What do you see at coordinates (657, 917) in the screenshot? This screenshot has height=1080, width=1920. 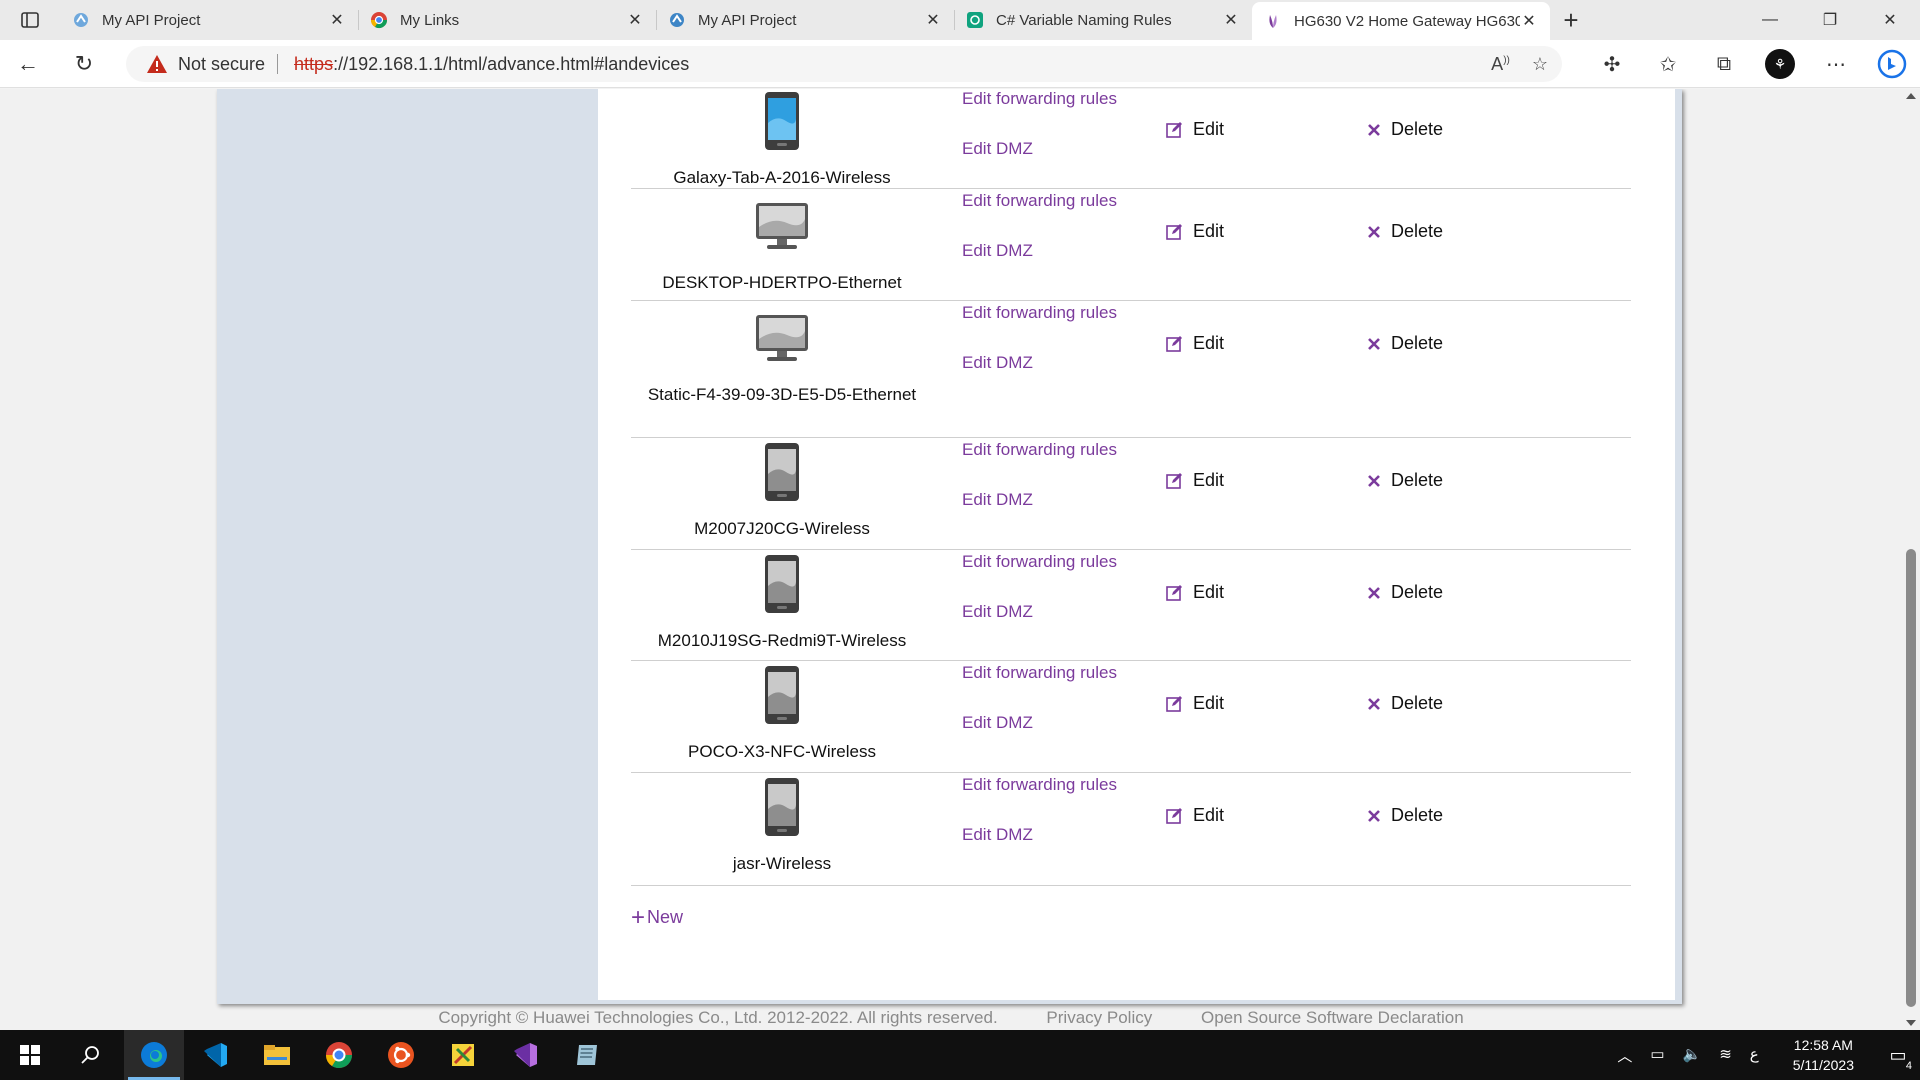 I see `new-device-button: + New` at bounding box center [657, 917].